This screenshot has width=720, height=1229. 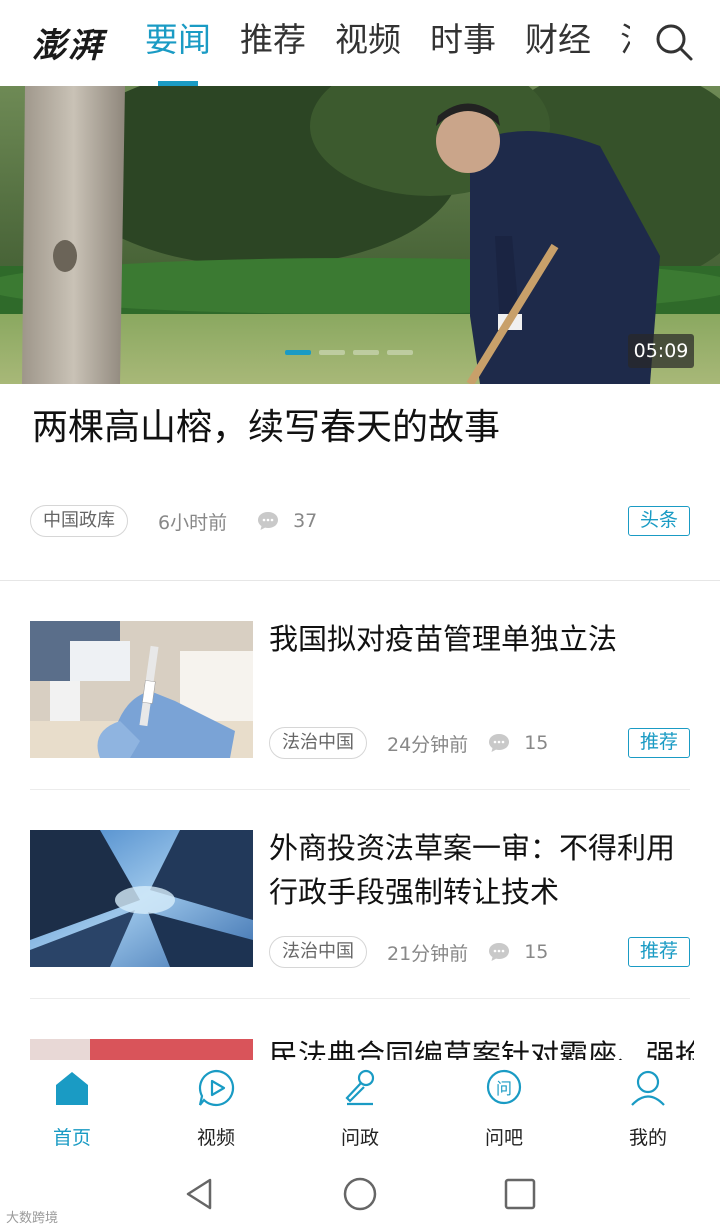 I want to click on user-icon, so click(x=648, y=1088).